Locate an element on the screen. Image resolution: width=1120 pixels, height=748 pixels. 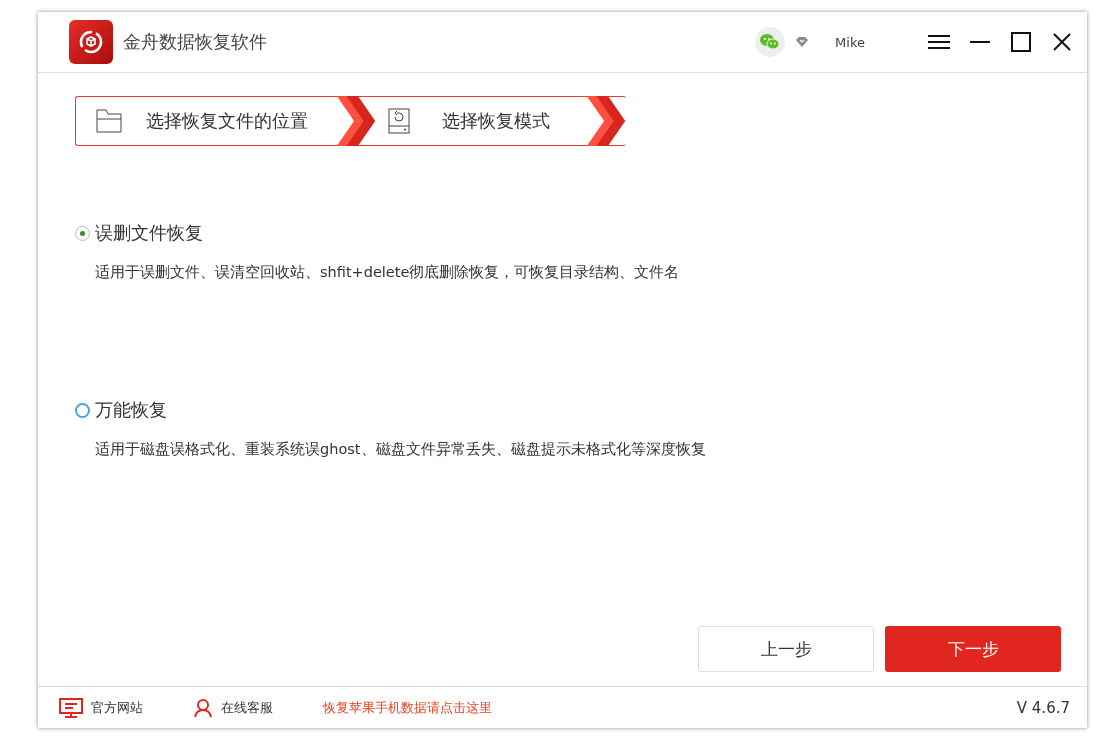
radio-button is located at coordinates (82, 410).